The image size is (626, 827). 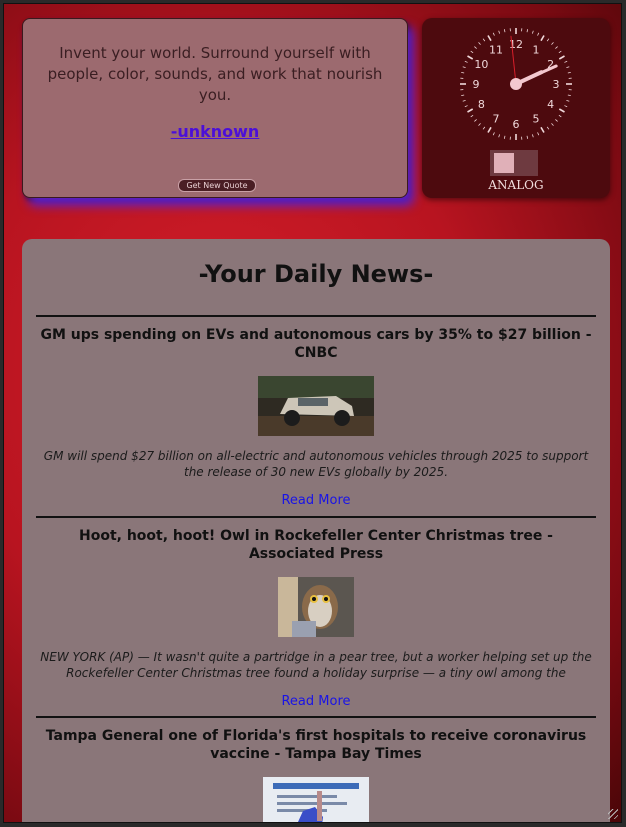 What do you see at coordinates (536, 49) in the screenshot?
I see `clock-number: 1` at bounding box center [536, 49].